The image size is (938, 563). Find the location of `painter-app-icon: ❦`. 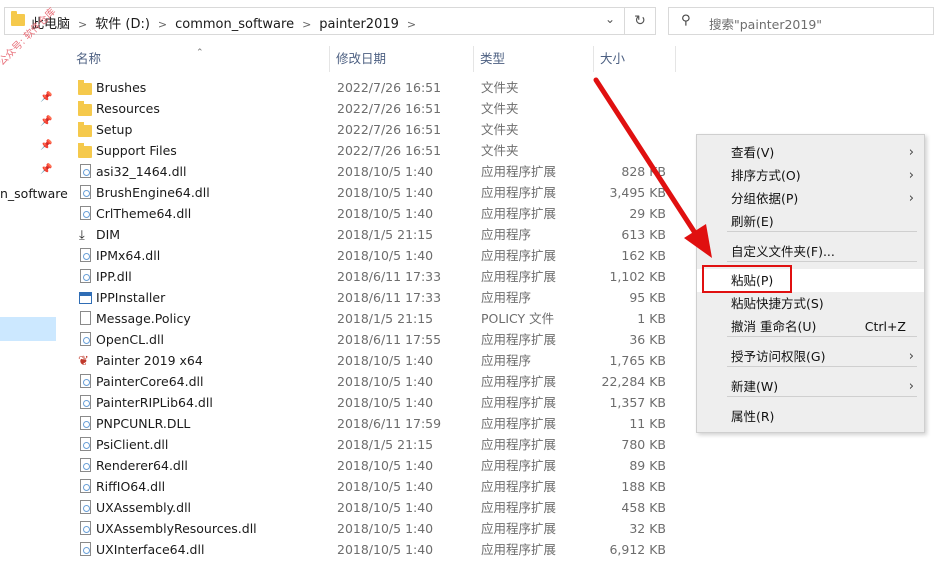

painter-app-icon: ❦ is located at coordinates (83, 361).